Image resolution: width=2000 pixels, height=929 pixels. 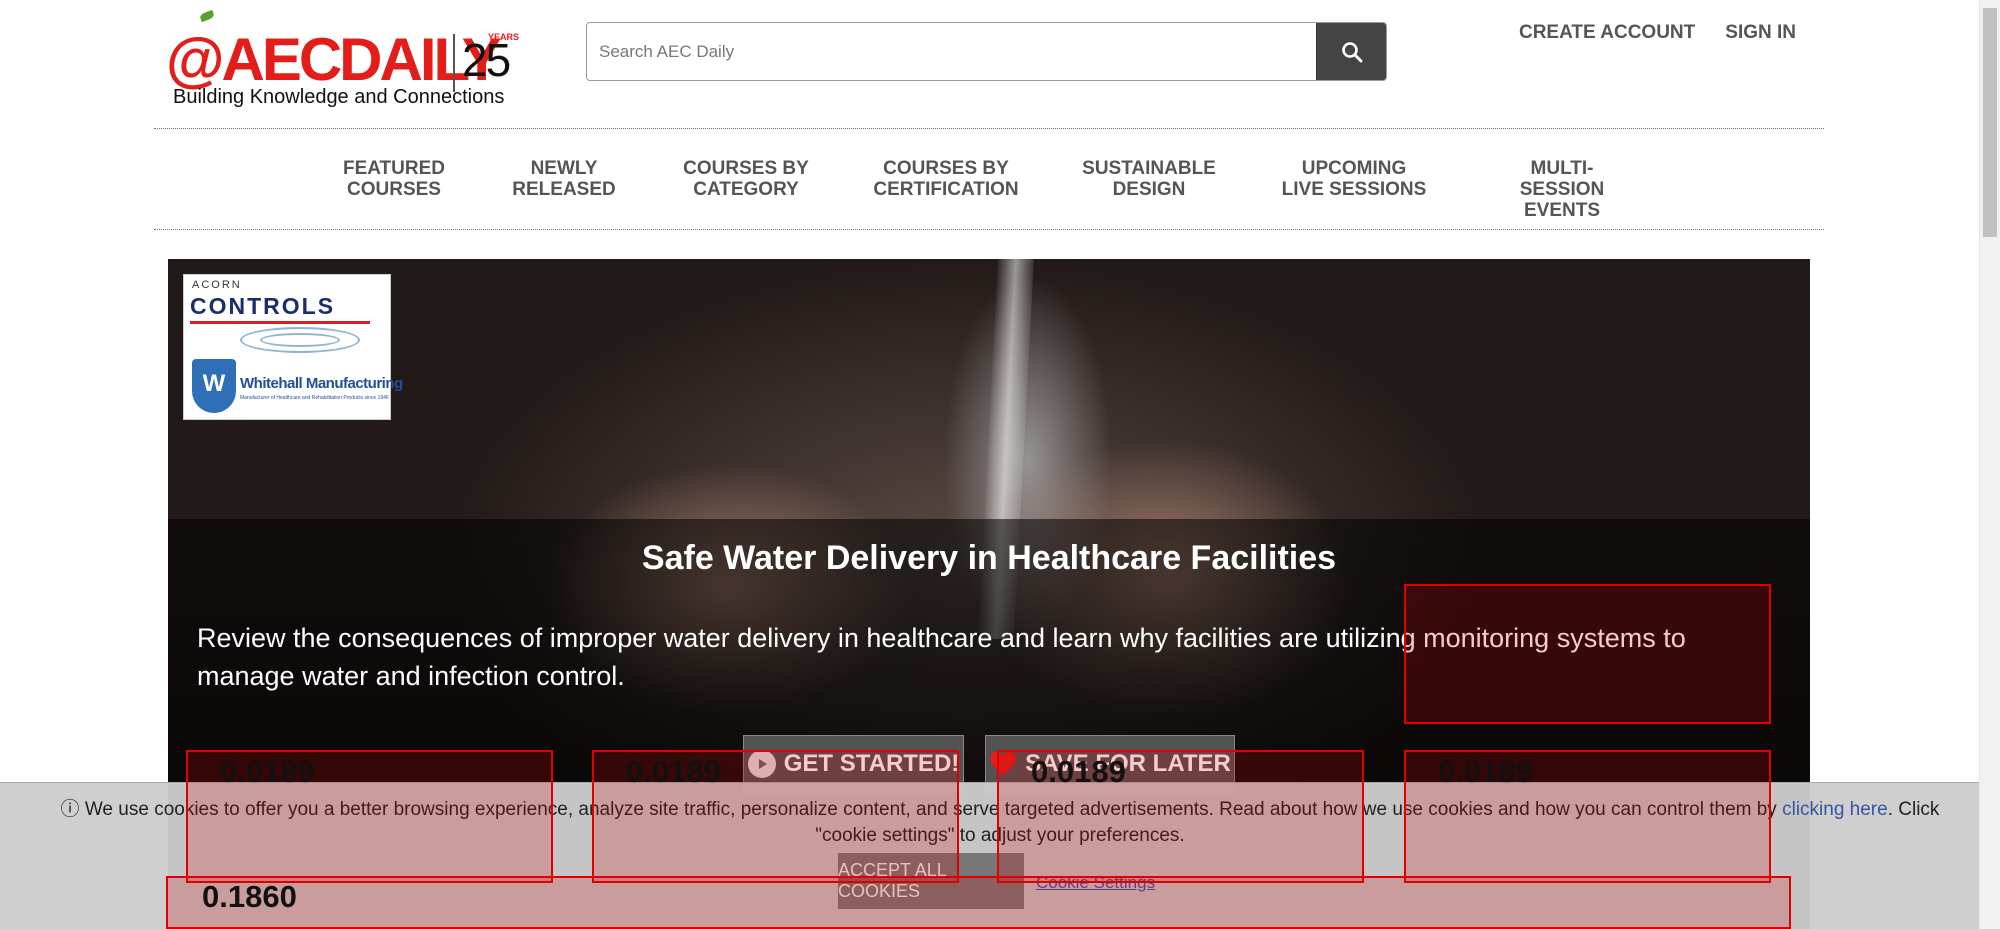 What do you see at coordinates (978, 902) in the screenshot?
I see `overlay-box: 0.1860` at bounding box center [978, 902].